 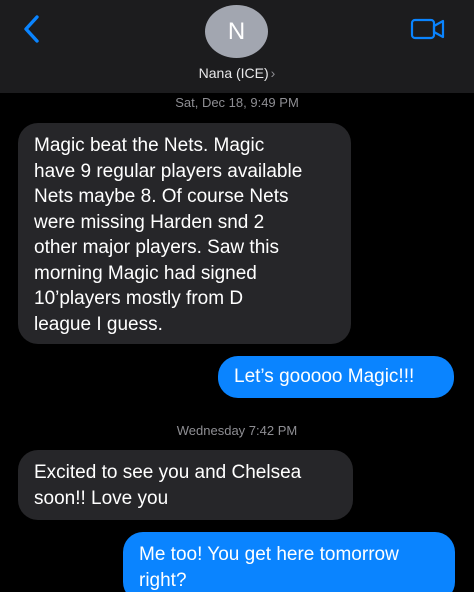 I want to click on avatar: N, so click(x=236, y=31).